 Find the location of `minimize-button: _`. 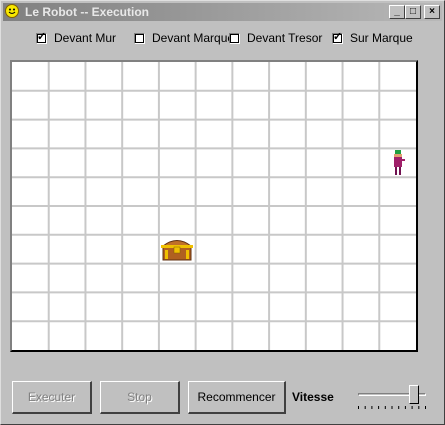

minimize-button: _ is located at coordinates (397, 12).